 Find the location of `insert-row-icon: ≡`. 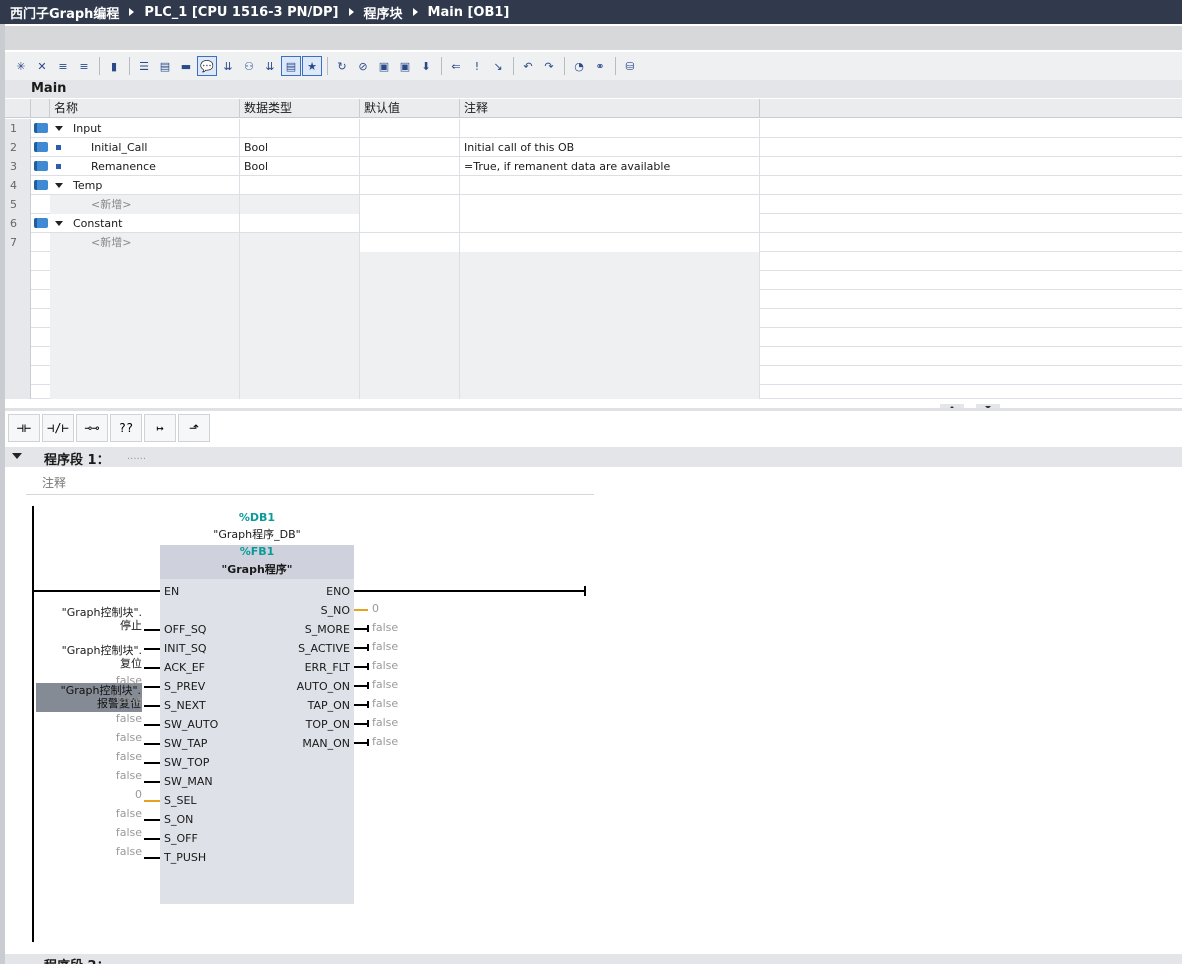

insert-row-icon: ≡ is located at coordinates (63, 66).